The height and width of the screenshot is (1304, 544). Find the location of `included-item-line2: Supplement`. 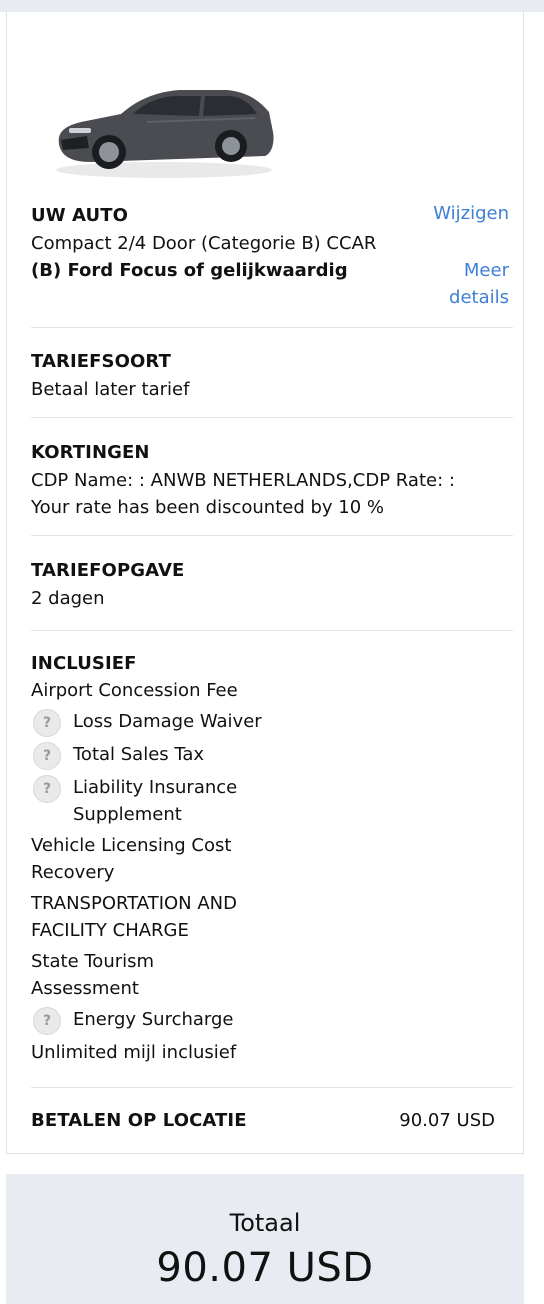

included-item-line2: Supplement is located at coordinates (127, 814).